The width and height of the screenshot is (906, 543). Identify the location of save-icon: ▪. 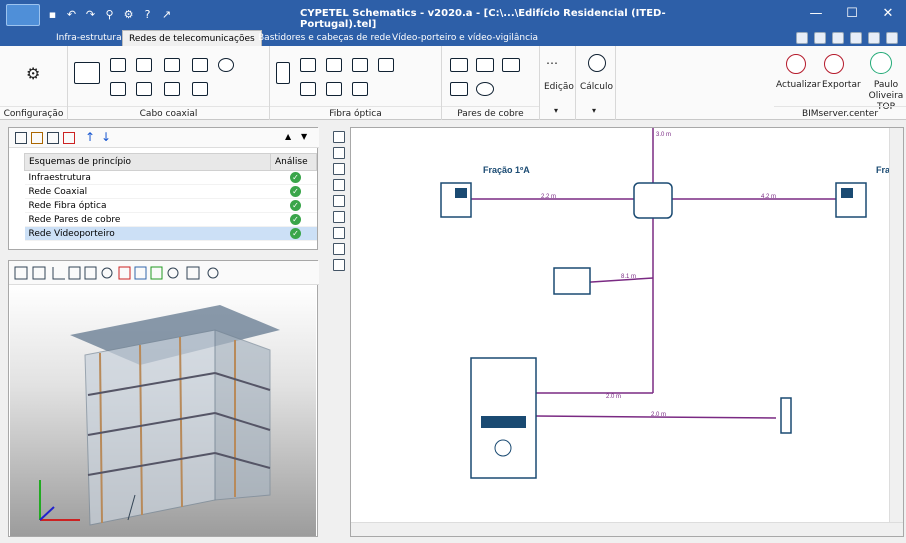
(52, 14).